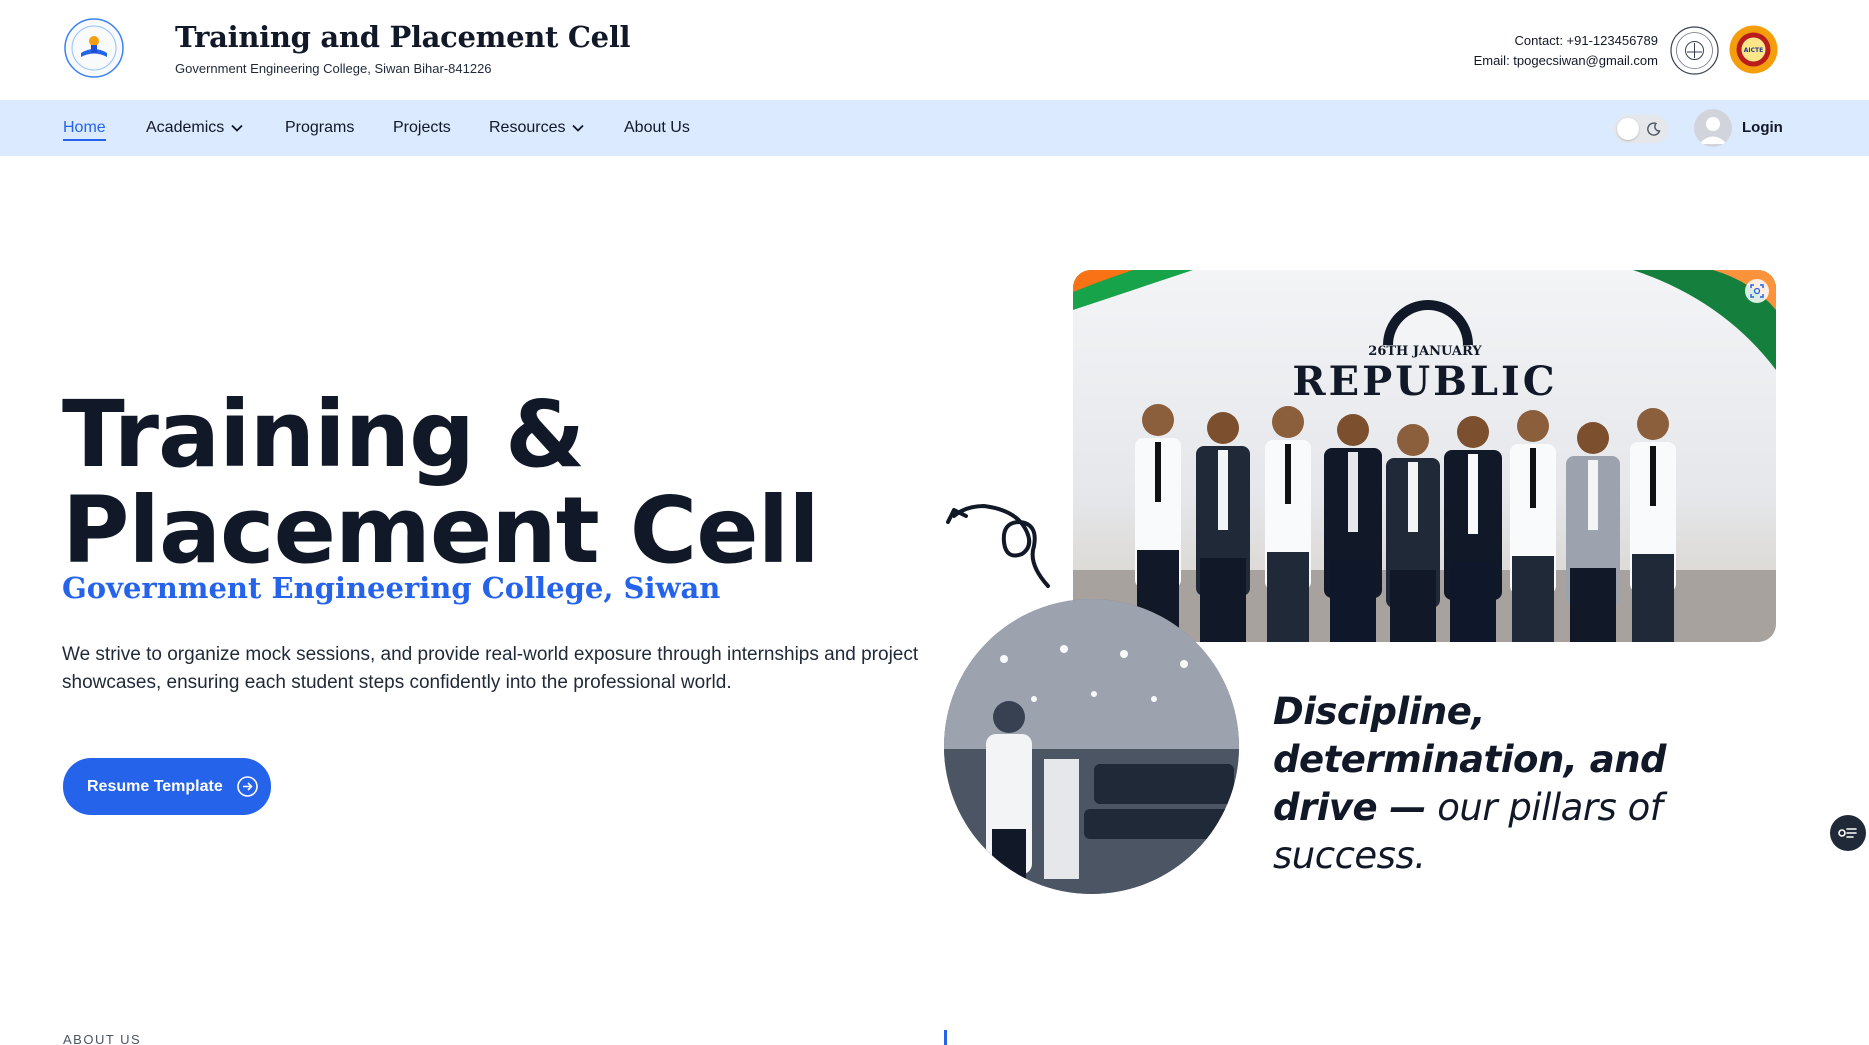 This screenshot has height=1045, width=1869. What do you see at coordinates (403, 37) in the screenshot?
I see `site-title: Training and Placement Cell` at bounding box center [403, 37].